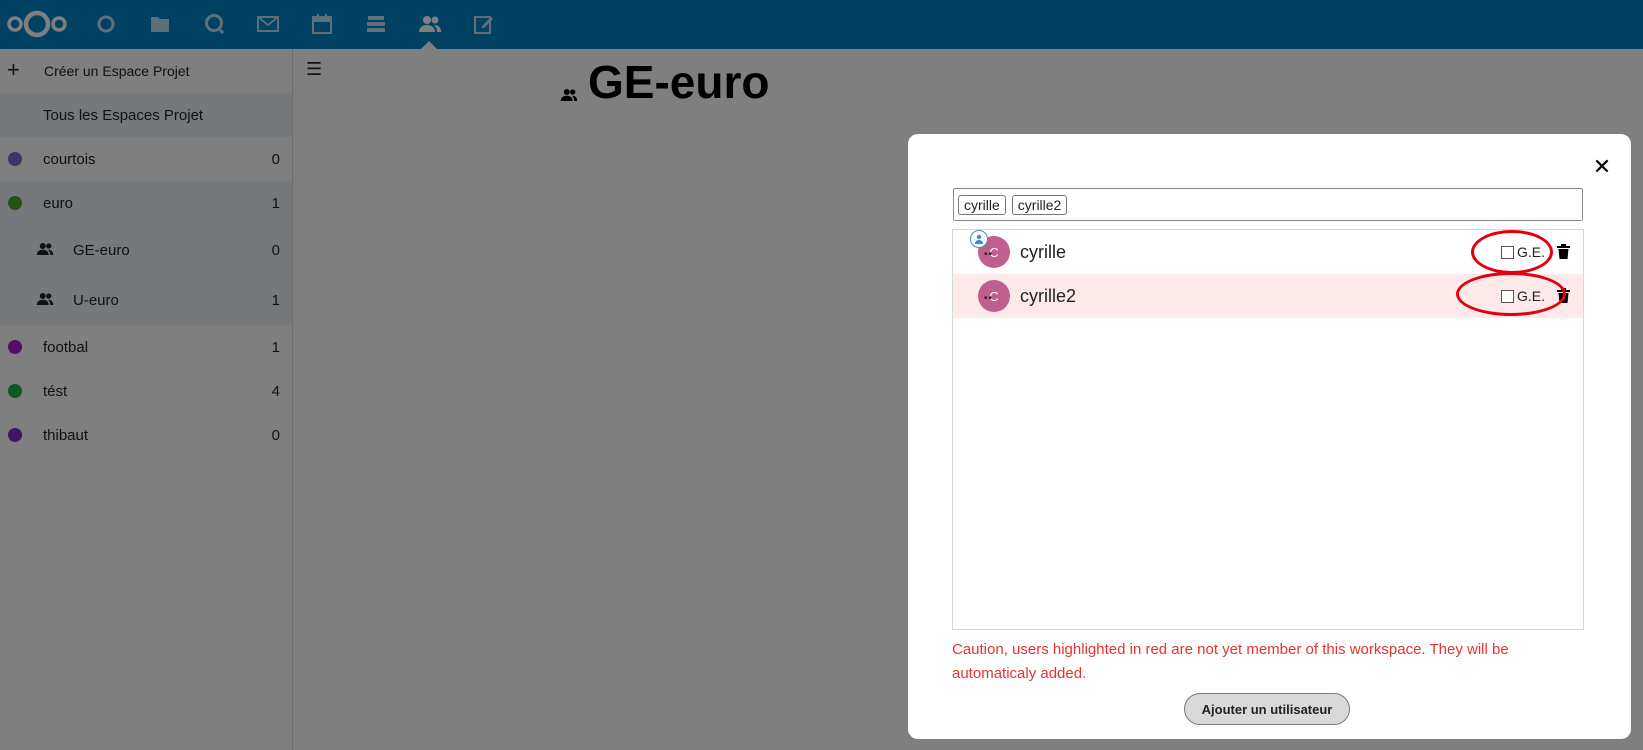 The width and height of the screenshot is (1643, 750). I want to click on trash-icon, so click(1563, 254).